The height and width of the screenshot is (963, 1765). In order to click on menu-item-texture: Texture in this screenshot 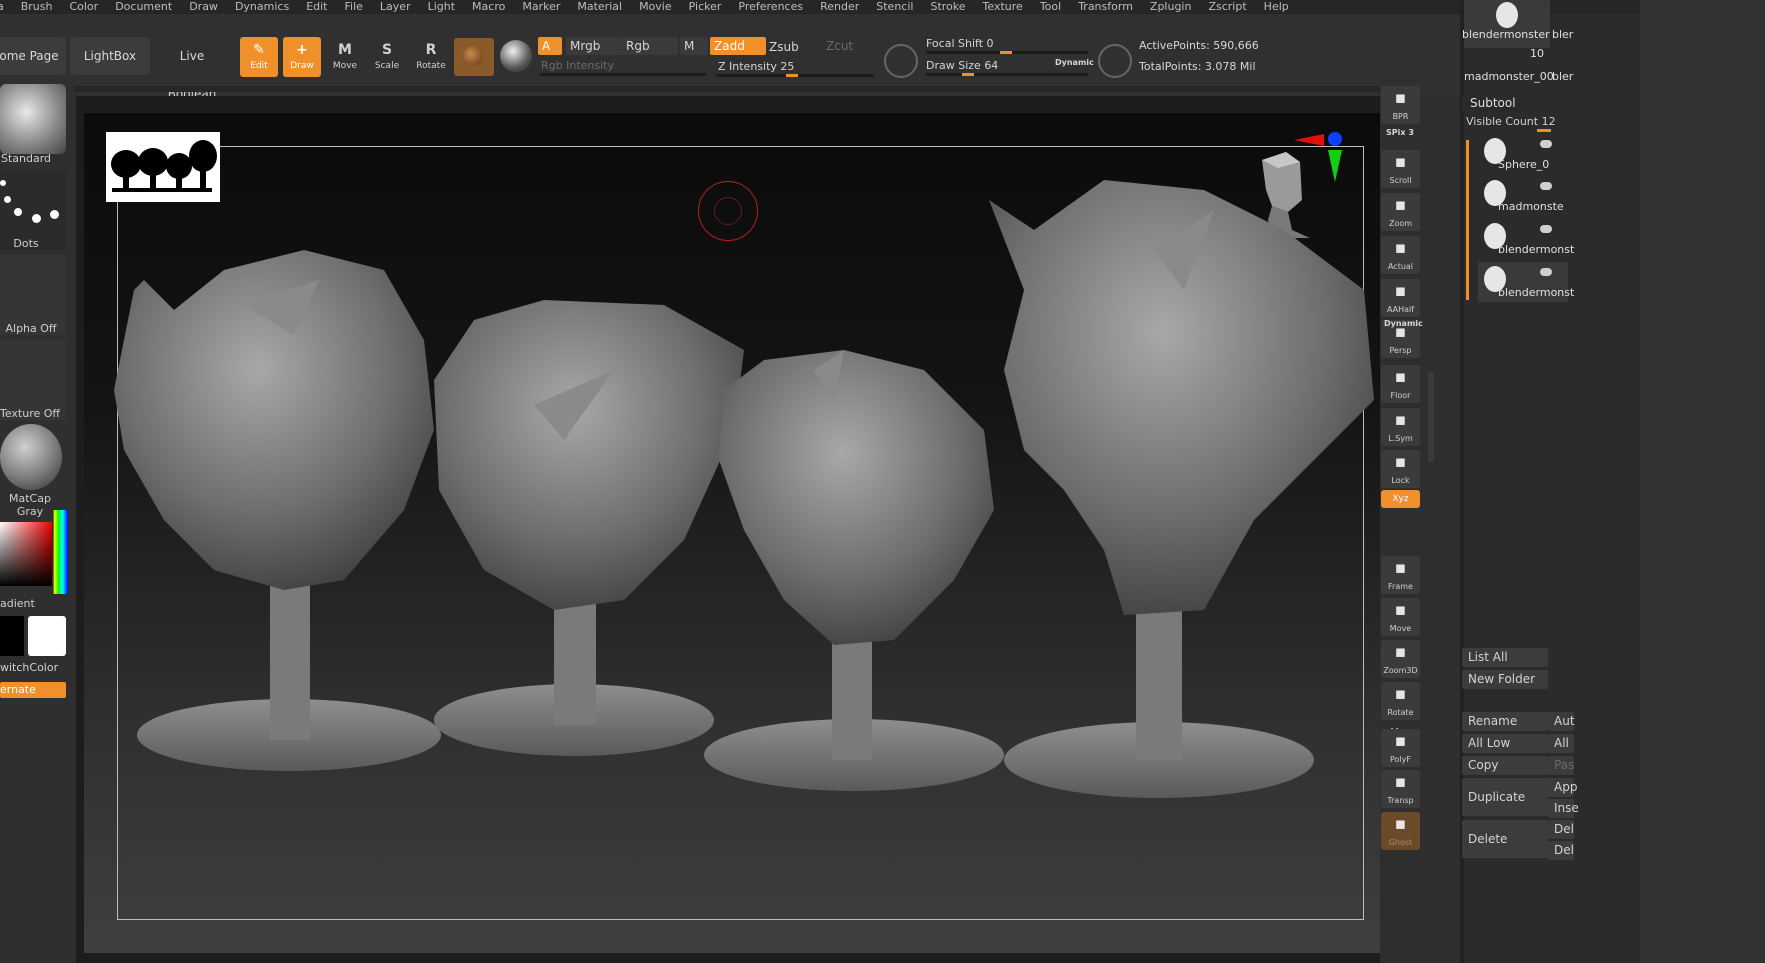, I will do `click(1003, 7)`.